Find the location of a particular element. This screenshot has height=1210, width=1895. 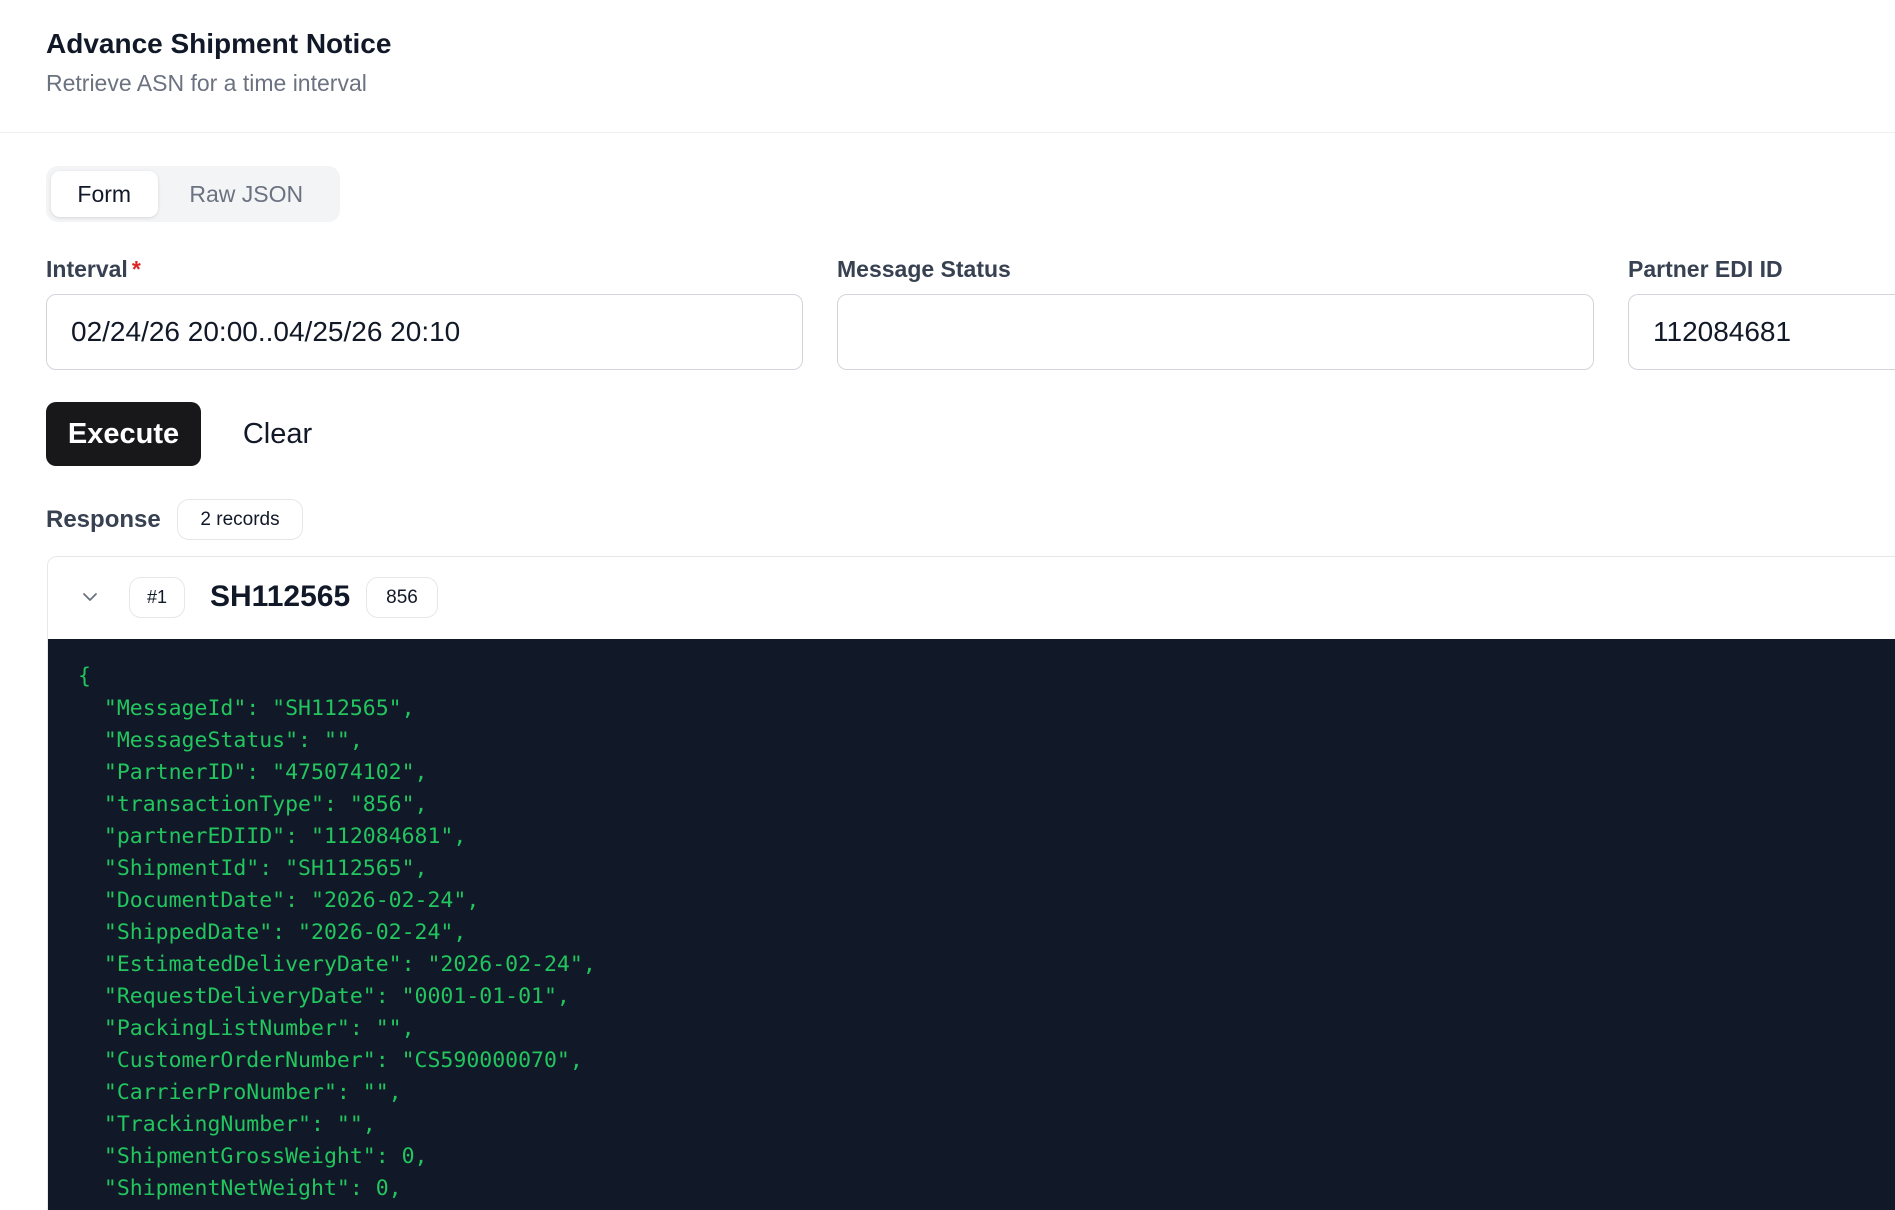

partner-edi-id-label: Partner EDI ID is located at coordinates (1705, 269).